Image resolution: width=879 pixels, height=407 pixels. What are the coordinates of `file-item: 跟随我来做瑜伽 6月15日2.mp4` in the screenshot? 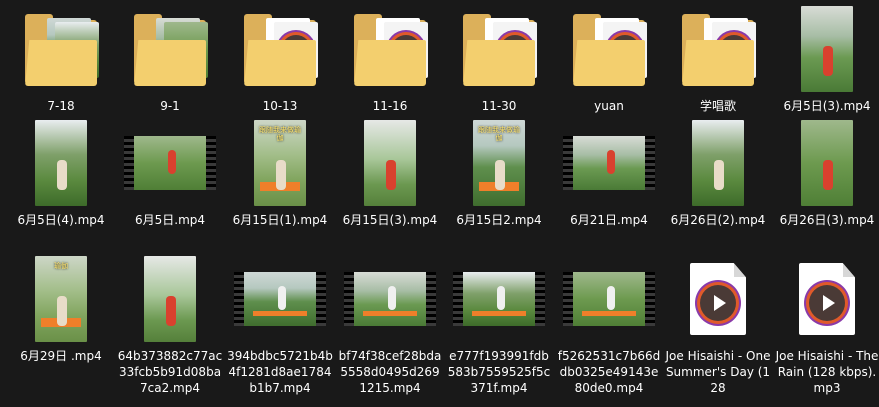 It's located at (499, 174).